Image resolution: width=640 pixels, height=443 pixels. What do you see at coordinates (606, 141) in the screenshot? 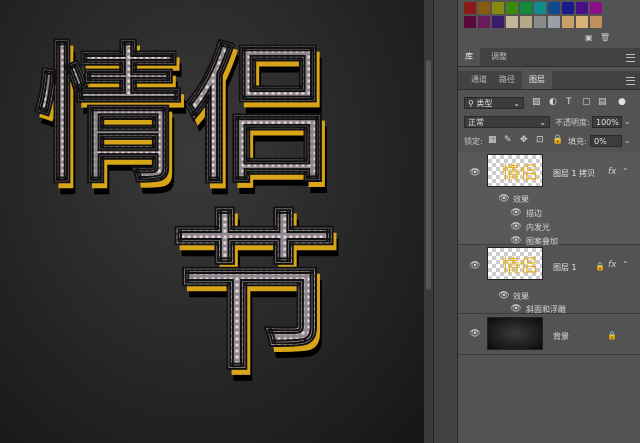
I see `fill-input: 0%` at bounding box center [606, 141].